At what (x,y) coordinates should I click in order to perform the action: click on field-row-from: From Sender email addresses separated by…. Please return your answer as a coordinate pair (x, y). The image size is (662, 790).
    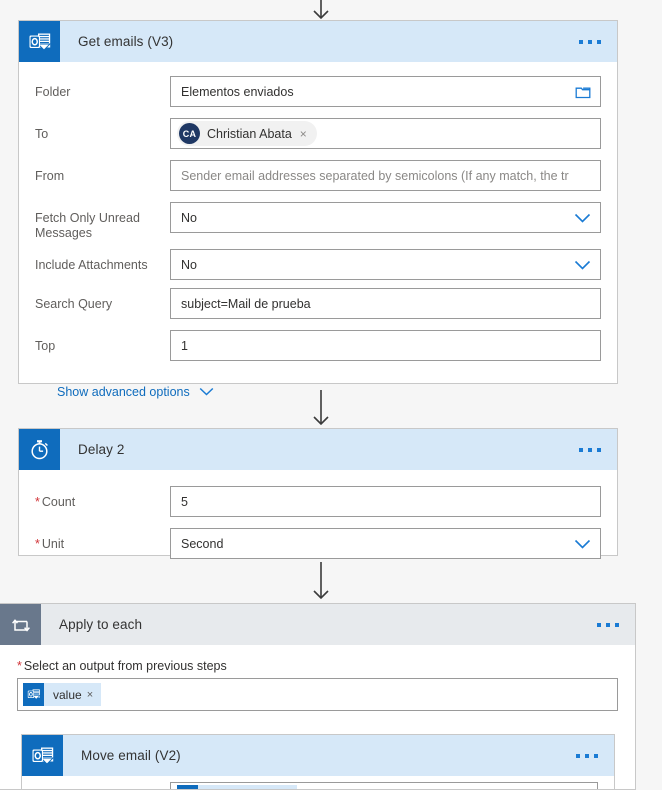
    Looking at the image, I should click on (318, 175).